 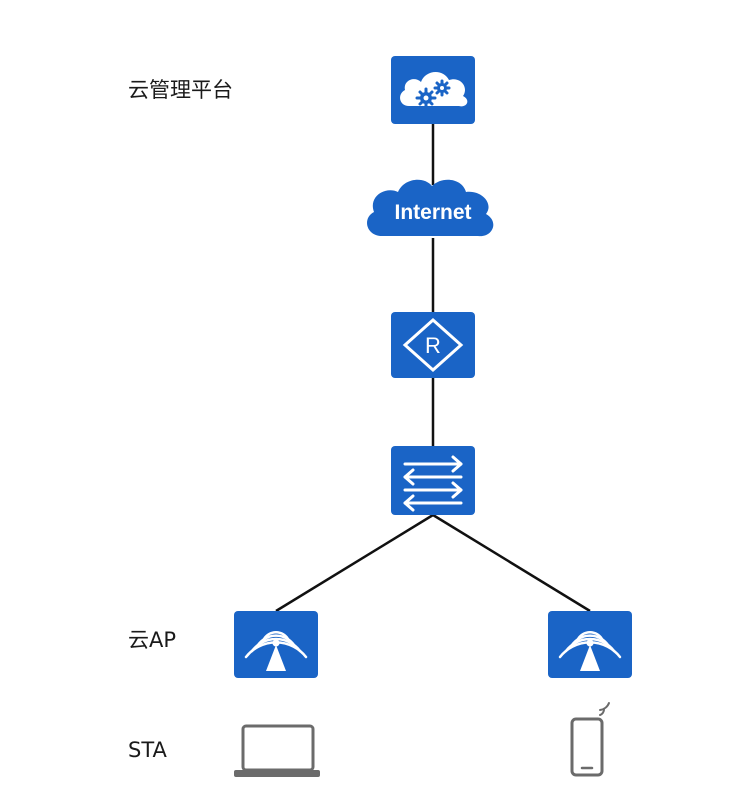 I want to click on phone-signal-icon, so click(x=604, y=709).